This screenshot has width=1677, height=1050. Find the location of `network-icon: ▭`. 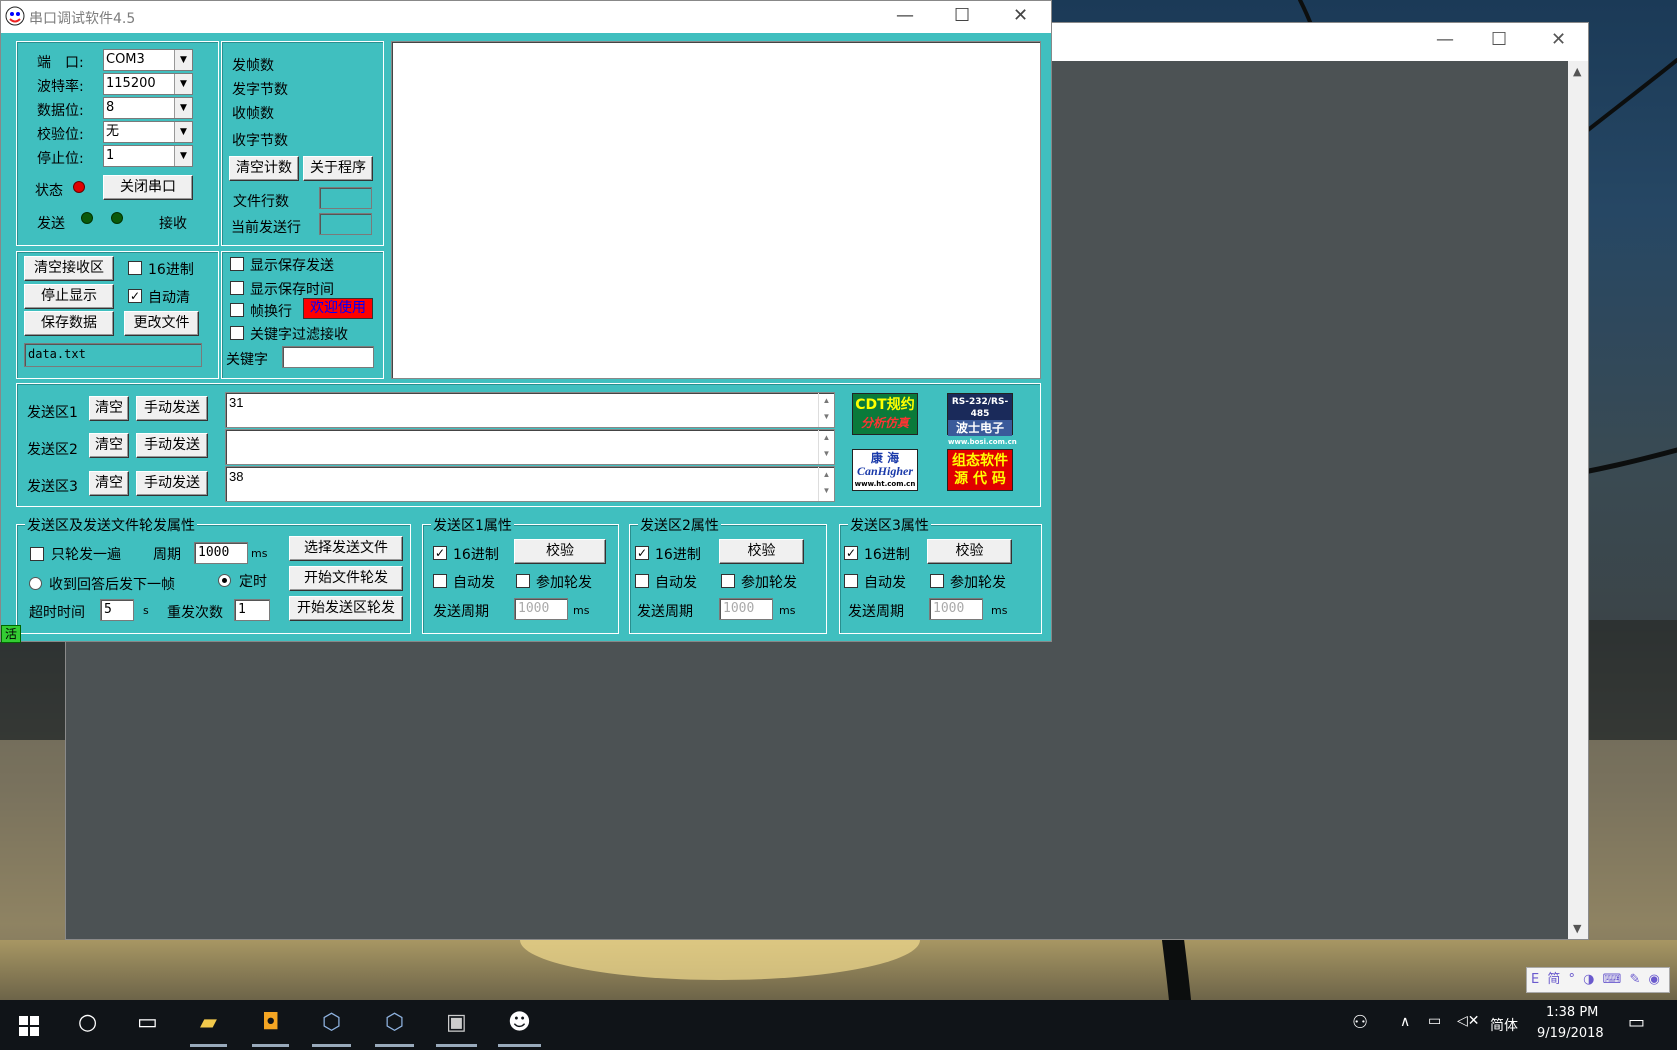

network-icon: ▭ is located at coordinates (1434, 1021).